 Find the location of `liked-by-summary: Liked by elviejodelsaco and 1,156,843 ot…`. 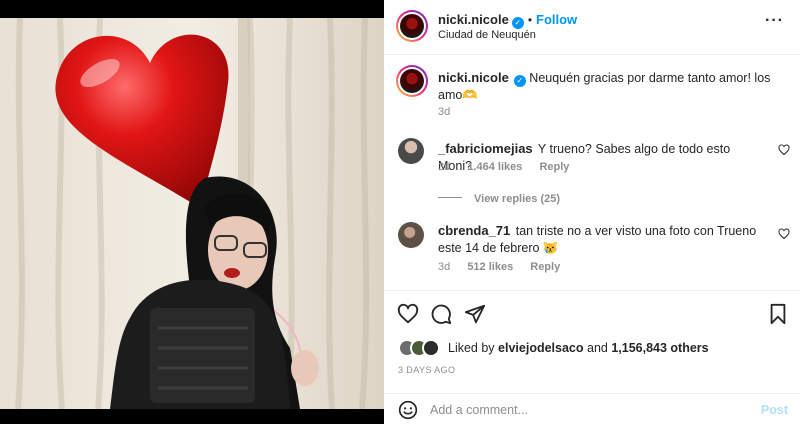

liked-by-summary: Liked by elviejodelsaco and 1,156,843 ot… is located at coordinates (578, 348).